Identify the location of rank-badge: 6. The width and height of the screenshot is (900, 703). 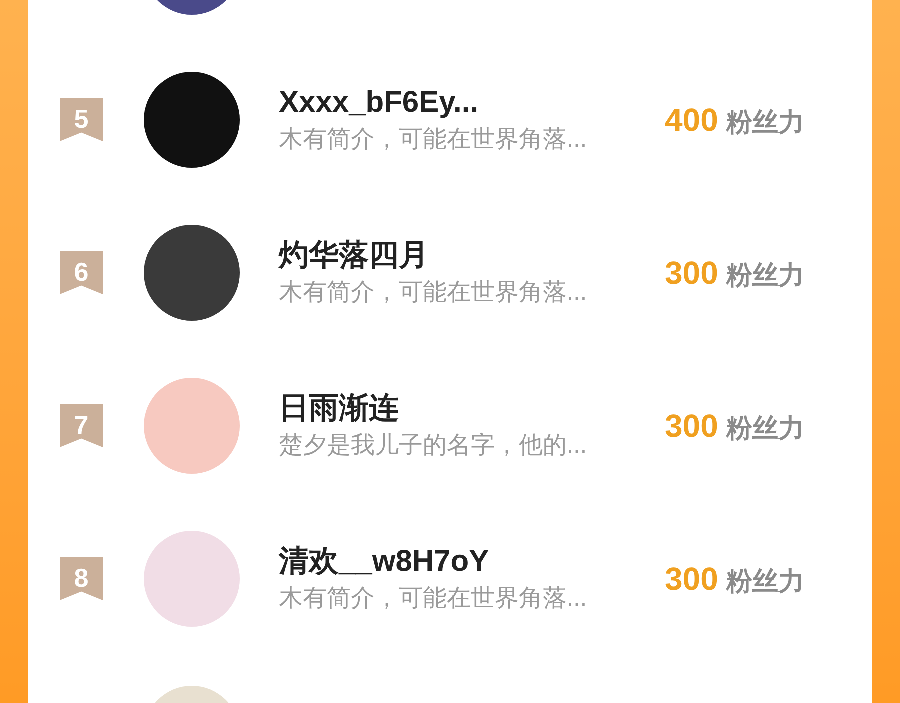
(81, 272).